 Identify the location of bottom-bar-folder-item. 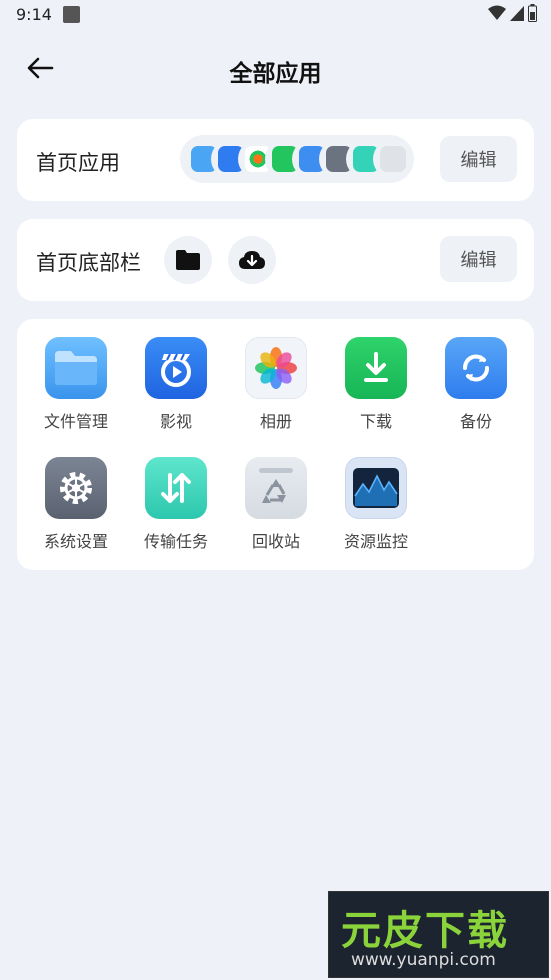
(188, 260).